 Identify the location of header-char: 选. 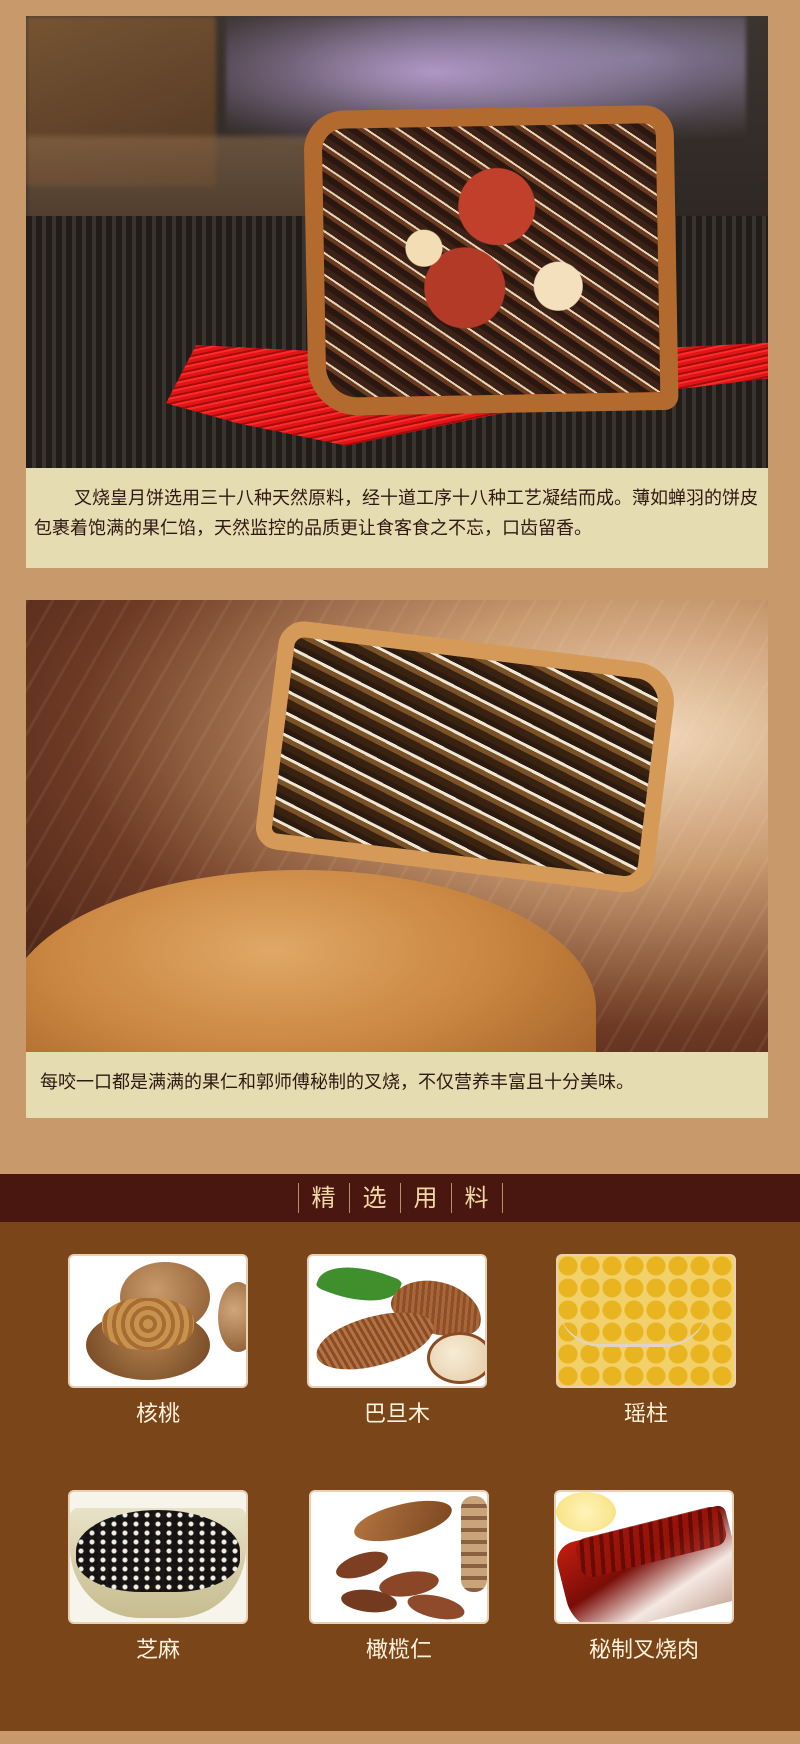
(374, 1198).